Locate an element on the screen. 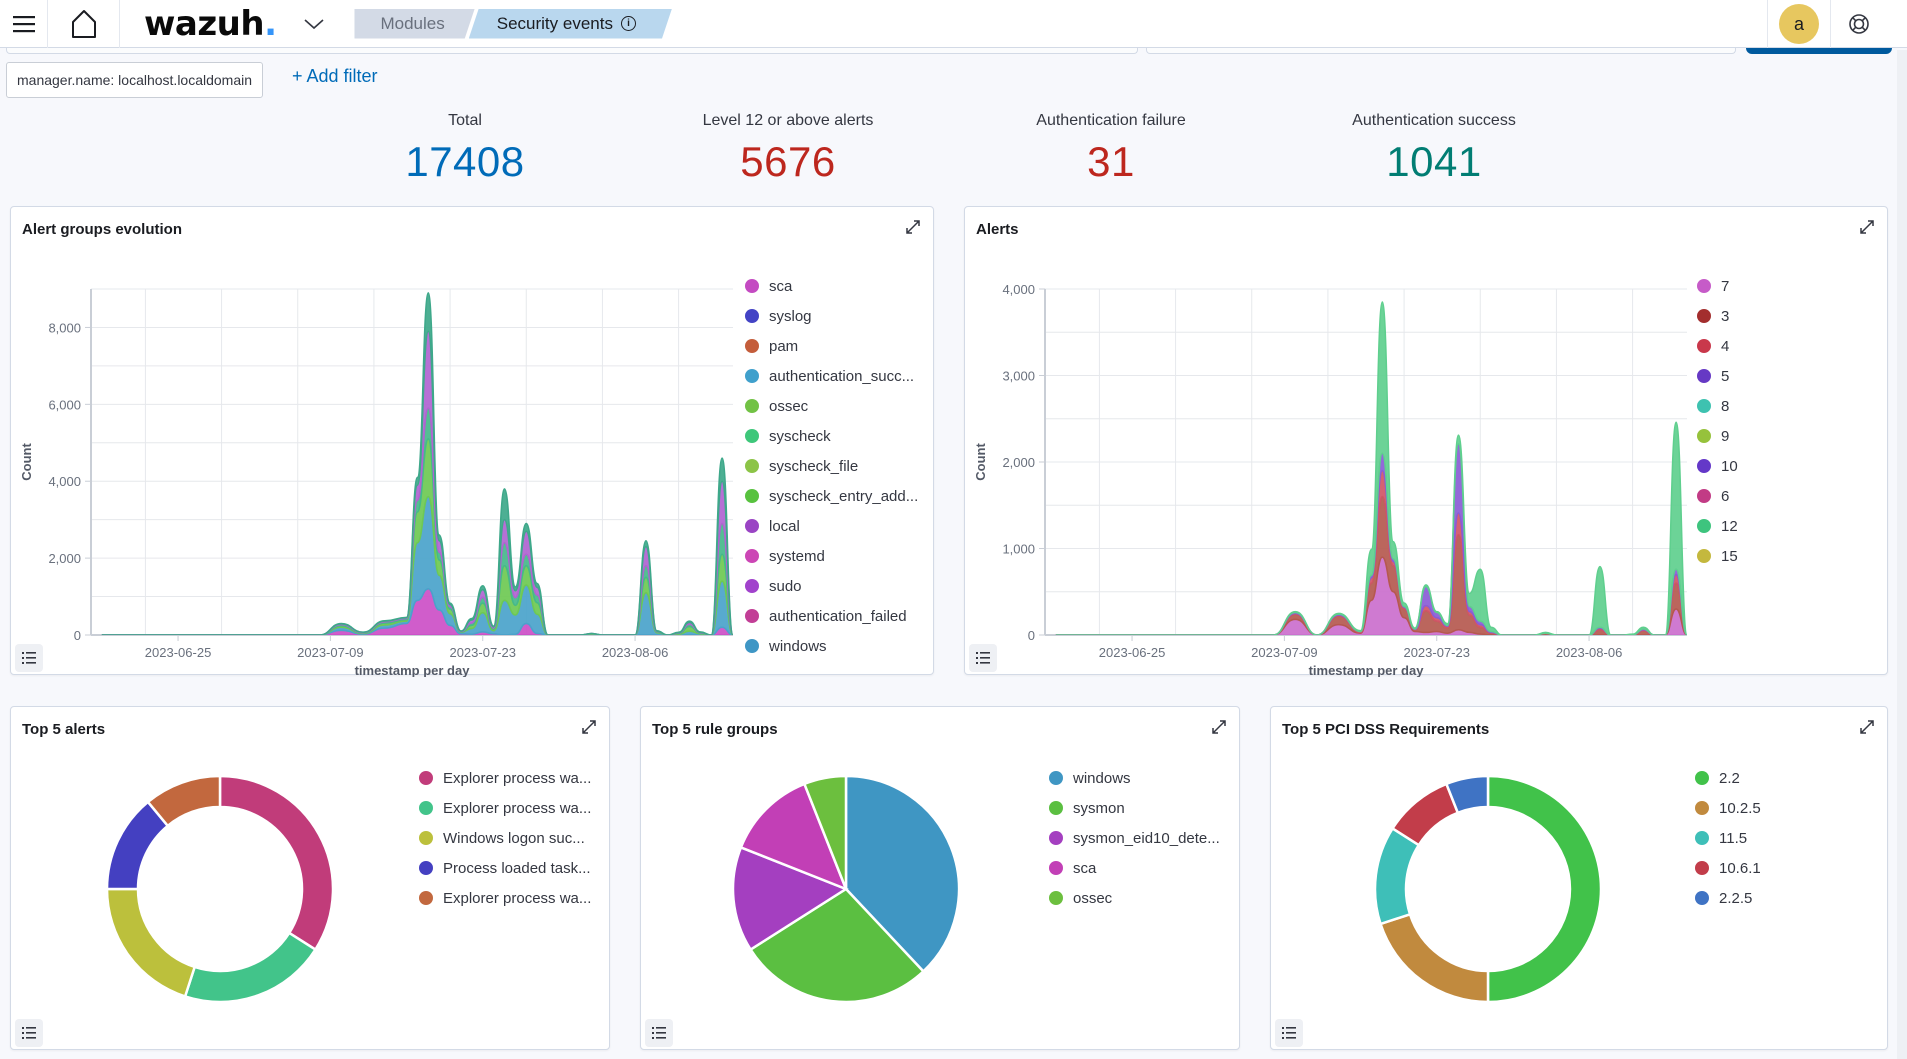  add-filter-button: + Add filter is located at coordinates (335, 76).